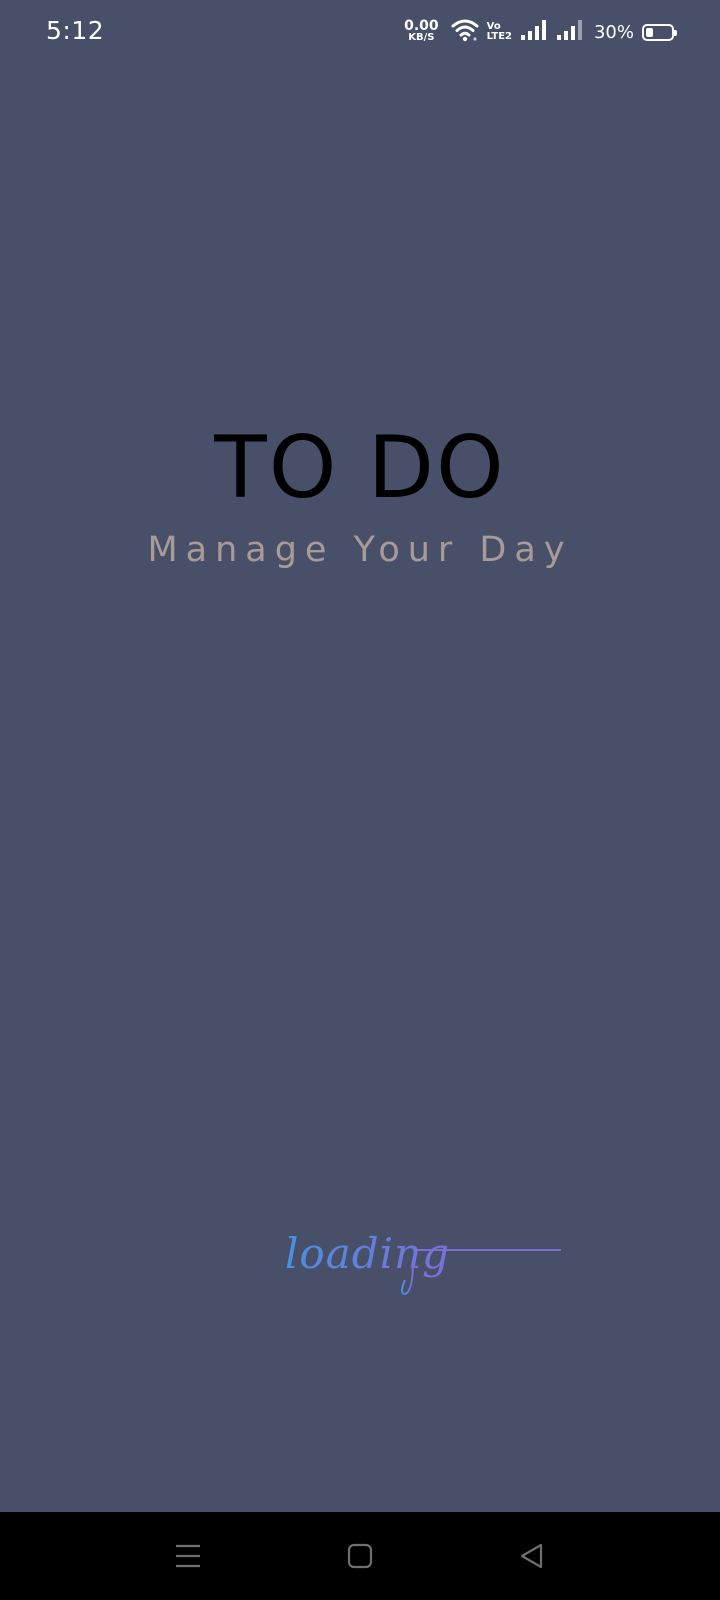 This screenshot has width=720, height=1600. What do you see at coordinates (421, 37) in the screenshot?
I see `network-speed-unit: KB/S` at bounding box center [421, 37].